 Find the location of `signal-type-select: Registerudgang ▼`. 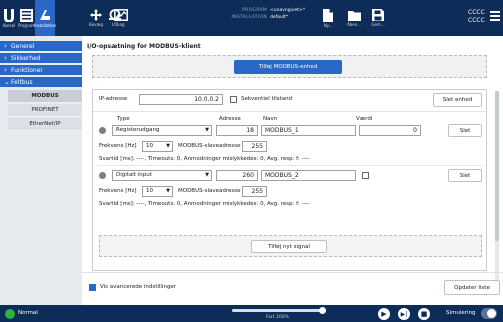

signal-type-select: Registerudgang ▼ is located at coordinates (162, 130).